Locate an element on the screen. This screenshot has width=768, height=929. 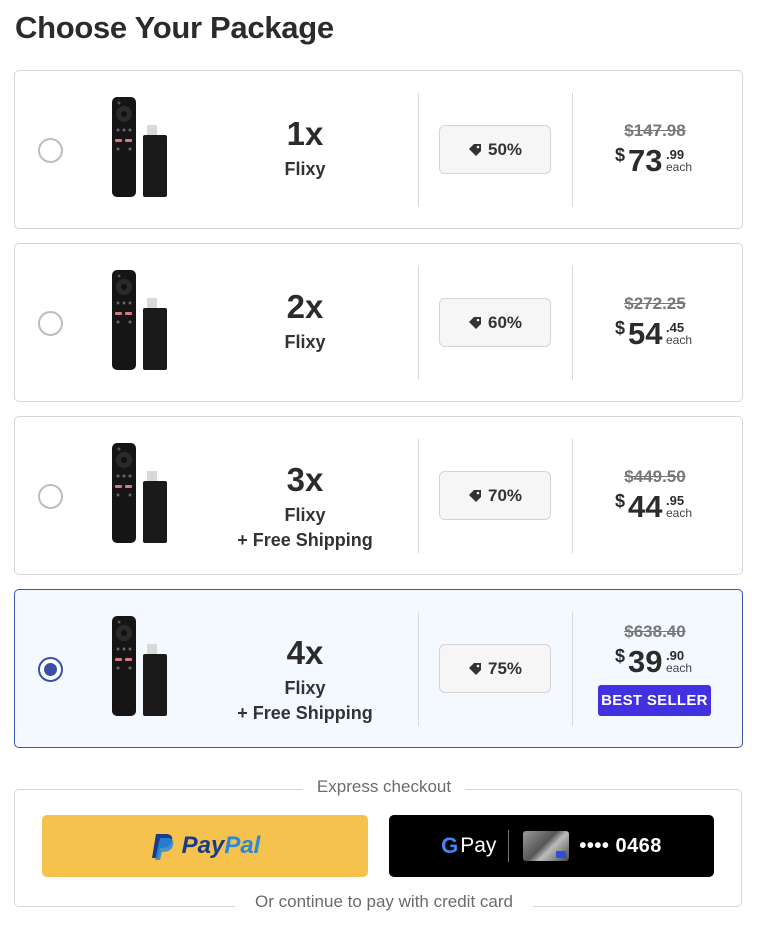
best-seller-badge: BEST SELLER is located at coordinates (654, 700).